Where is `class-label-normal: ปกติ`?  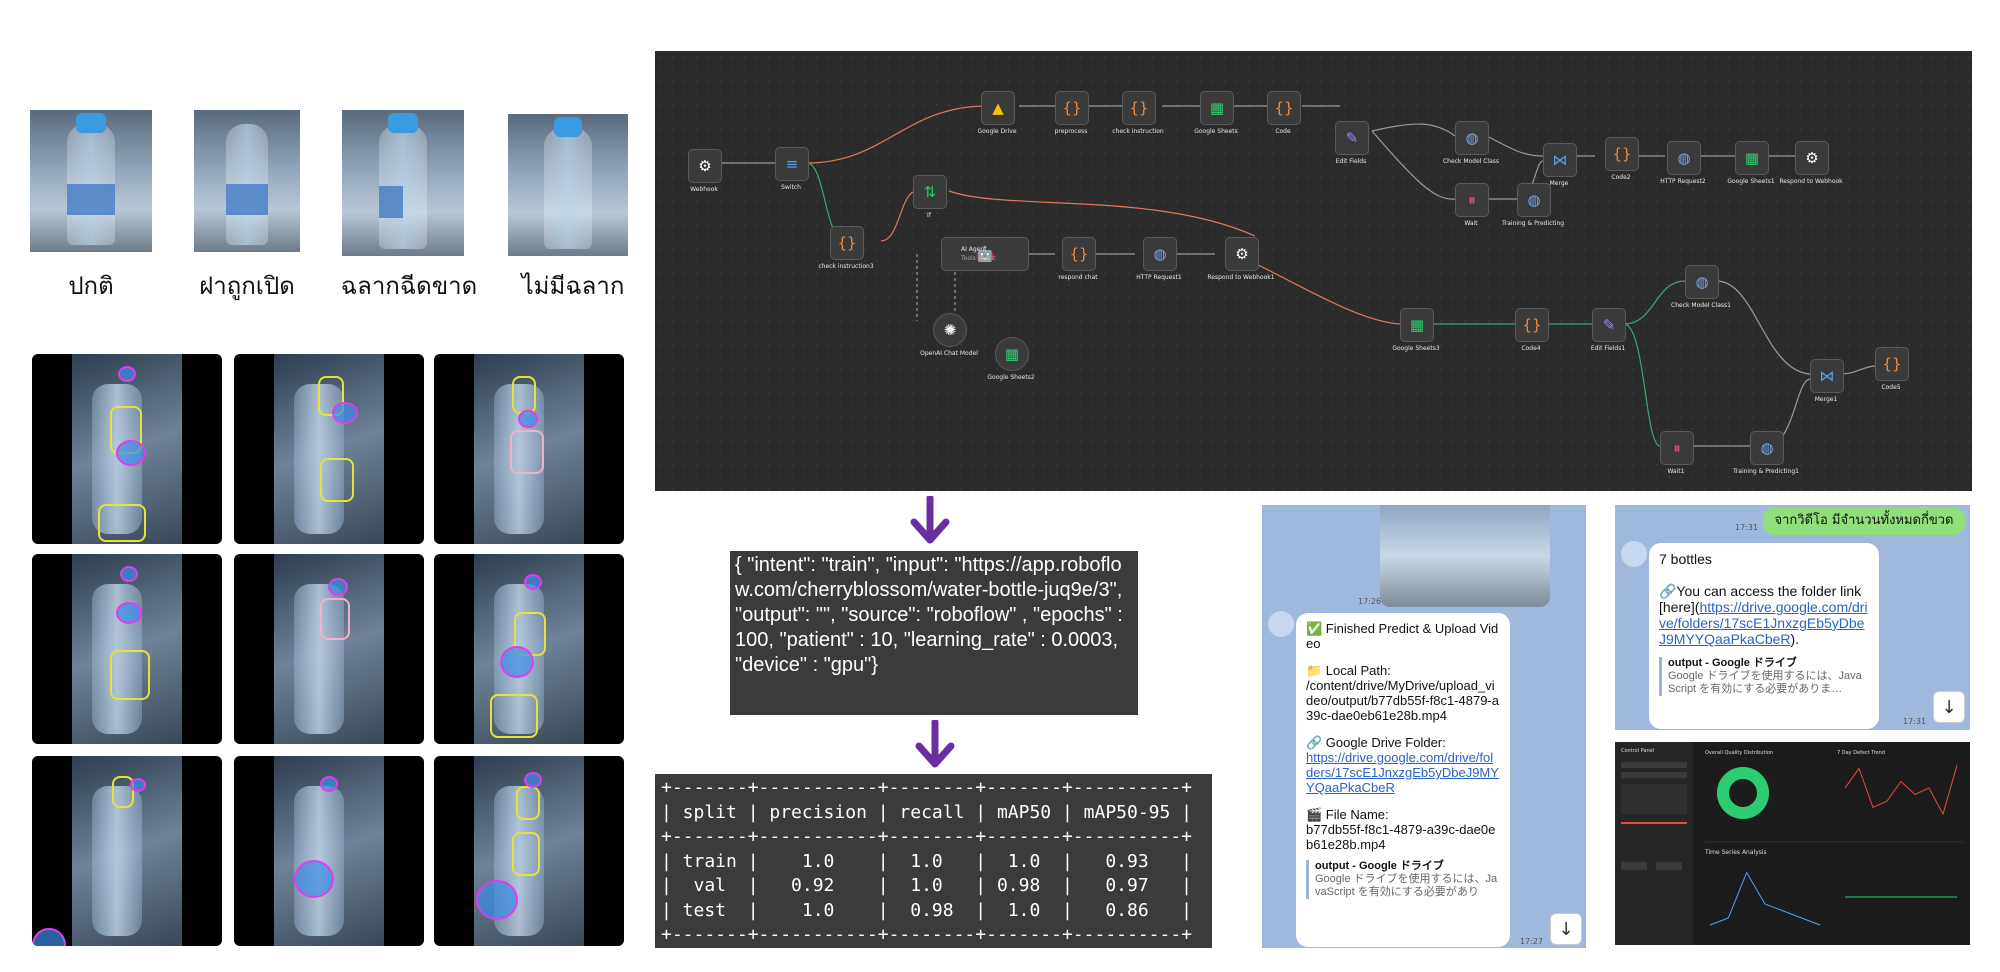
class-label-normal: ปกติ is located at coordinates (91, 286).